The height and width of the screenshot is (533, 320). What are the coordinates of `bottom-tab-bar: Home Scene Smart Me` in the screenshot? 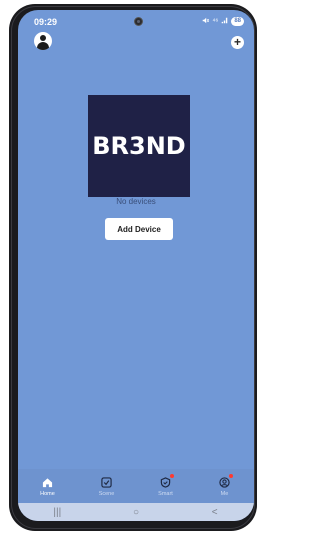 It's located at (136, 486).